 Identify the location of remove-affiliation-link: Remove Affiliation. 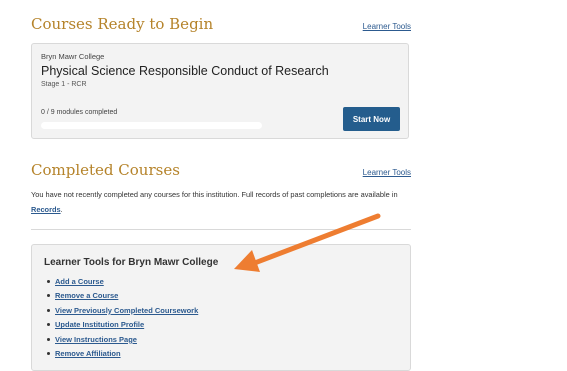
(88, 353).